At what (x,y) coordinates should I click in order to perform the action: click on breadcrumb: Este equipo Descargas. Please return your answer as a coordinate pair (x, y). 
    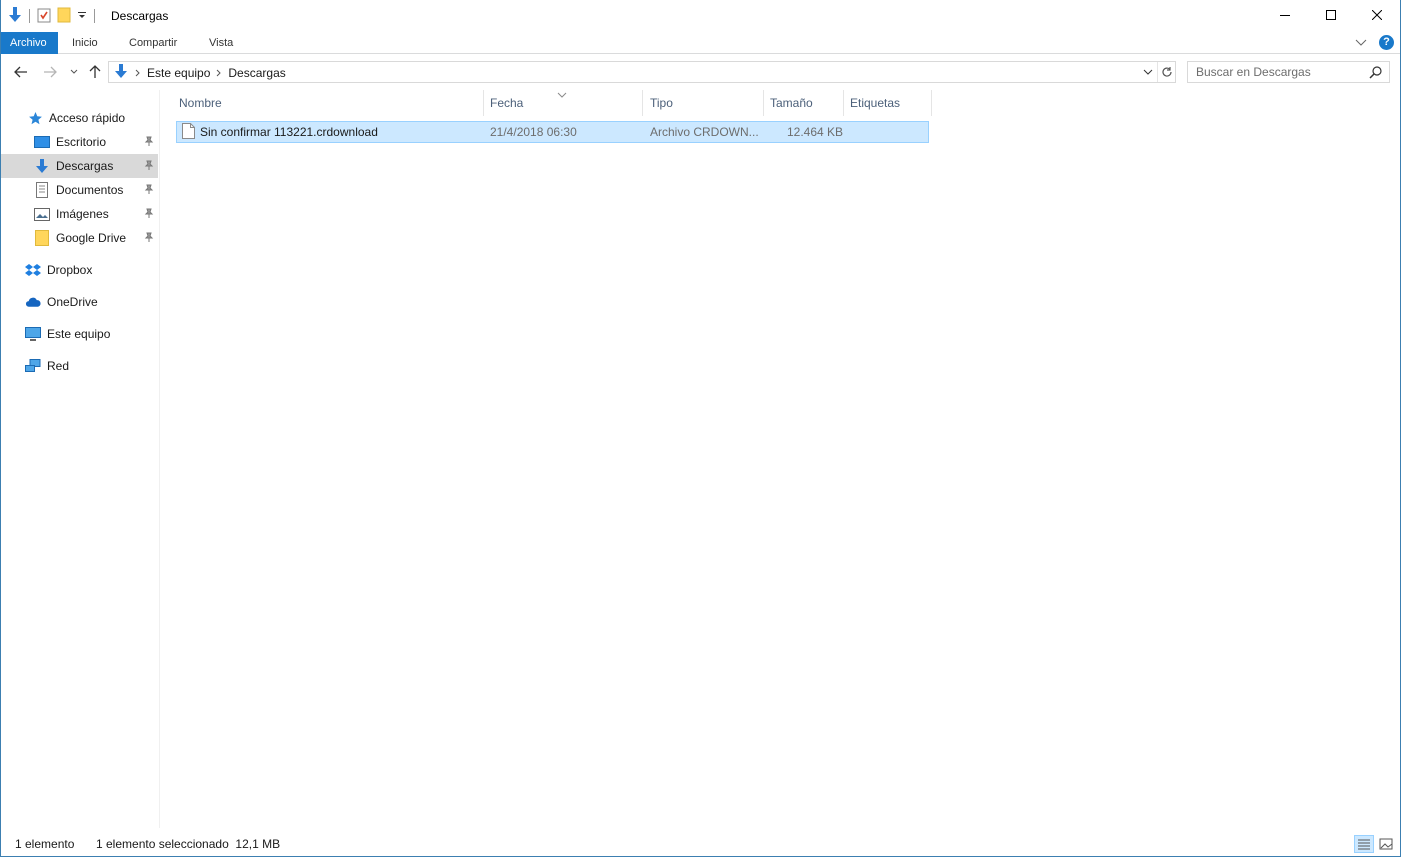
    Looking at the image, I should click on (199, 73).